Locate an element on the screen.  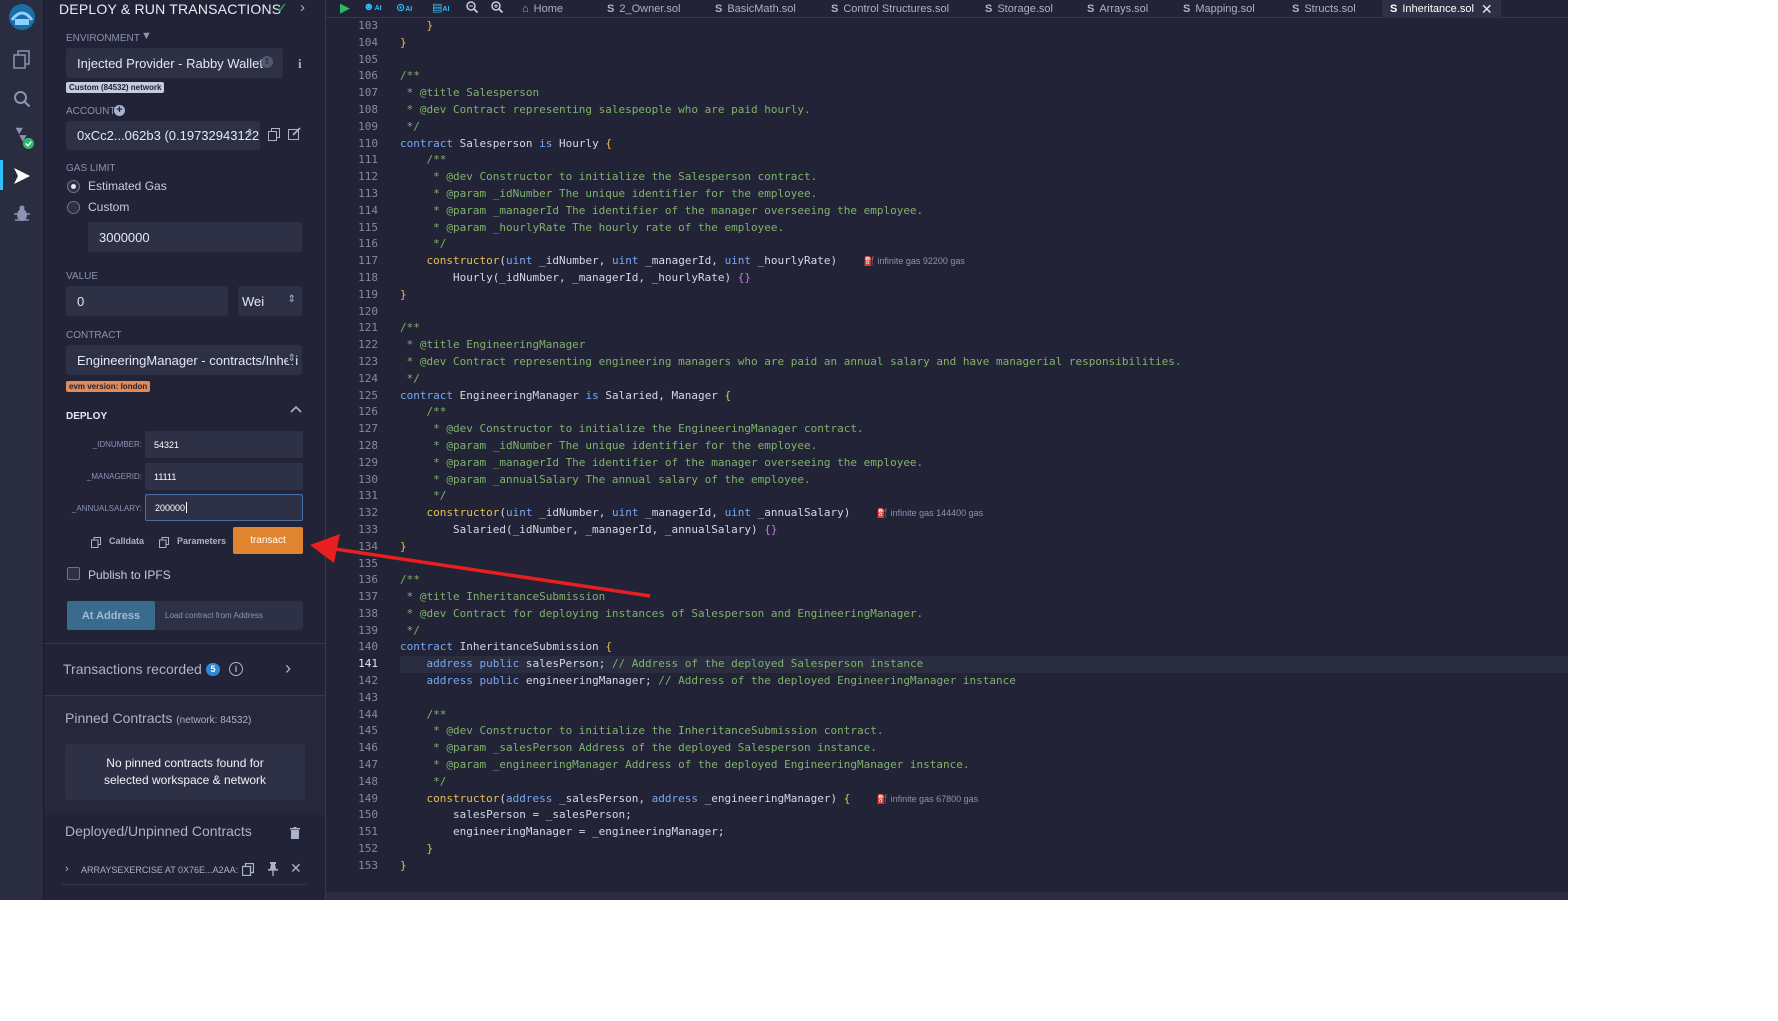
transactions-section: Transactions recorded 5 i › is located at coordinates (184, 669).